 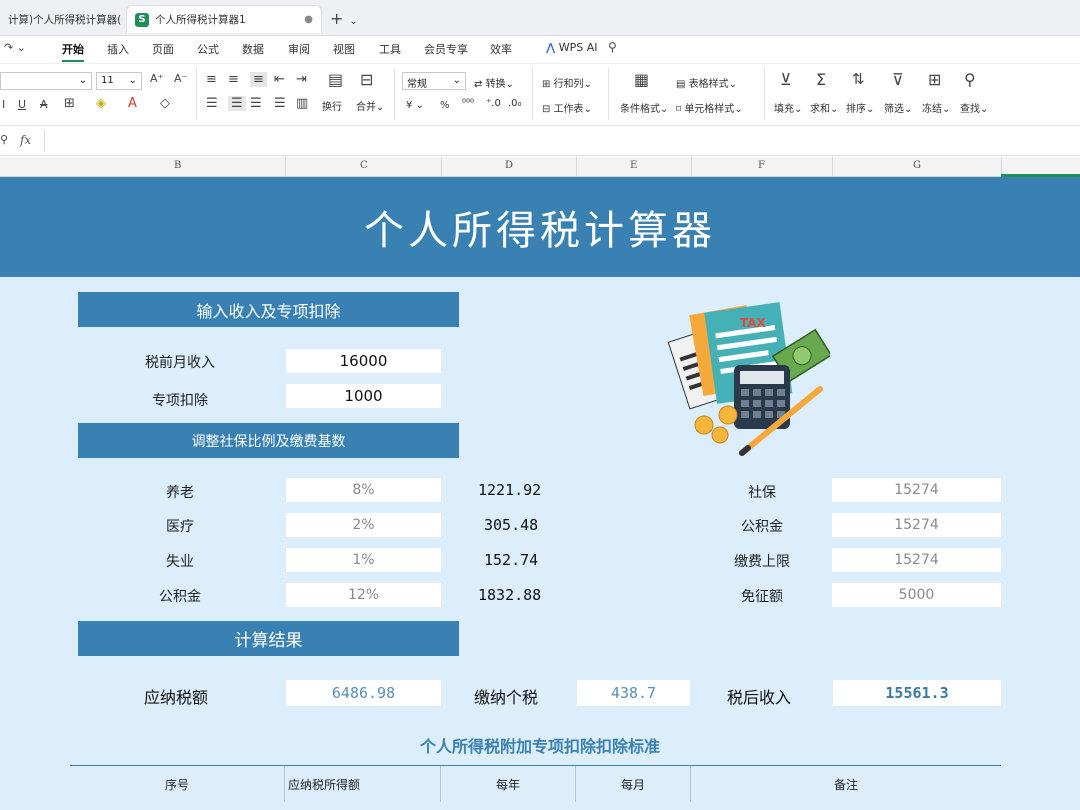 I want to click on fill-button: 填充⌄, so click(x=788, y=107).